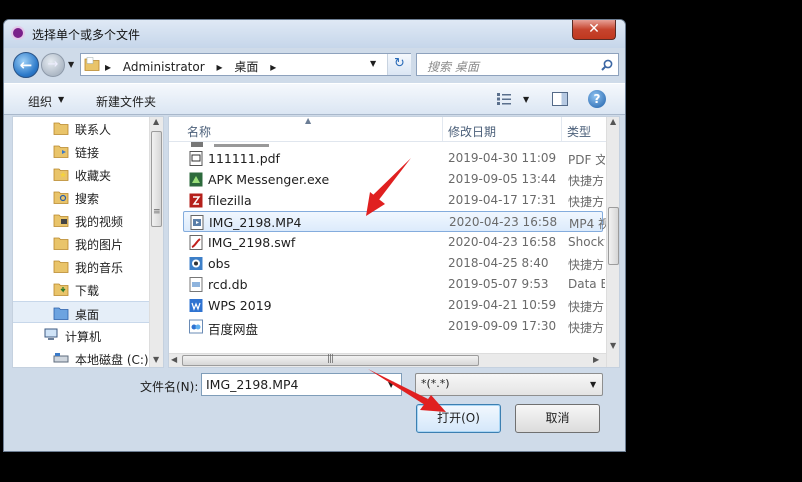 This screenshot has height=482, width=802. What do you see at coordinates (406, 285) in the screenshot?
I see `annotation-arrows` at bounding box center [406, 285].